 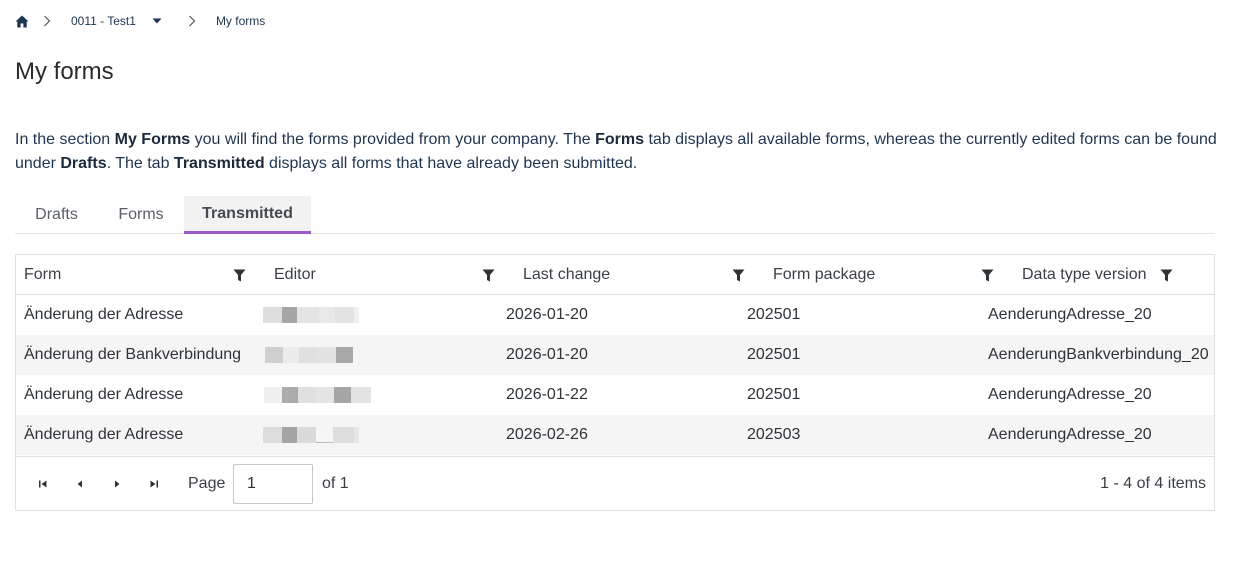 I want to click on column-header-editor: Editor, so click(x=295, y=275).